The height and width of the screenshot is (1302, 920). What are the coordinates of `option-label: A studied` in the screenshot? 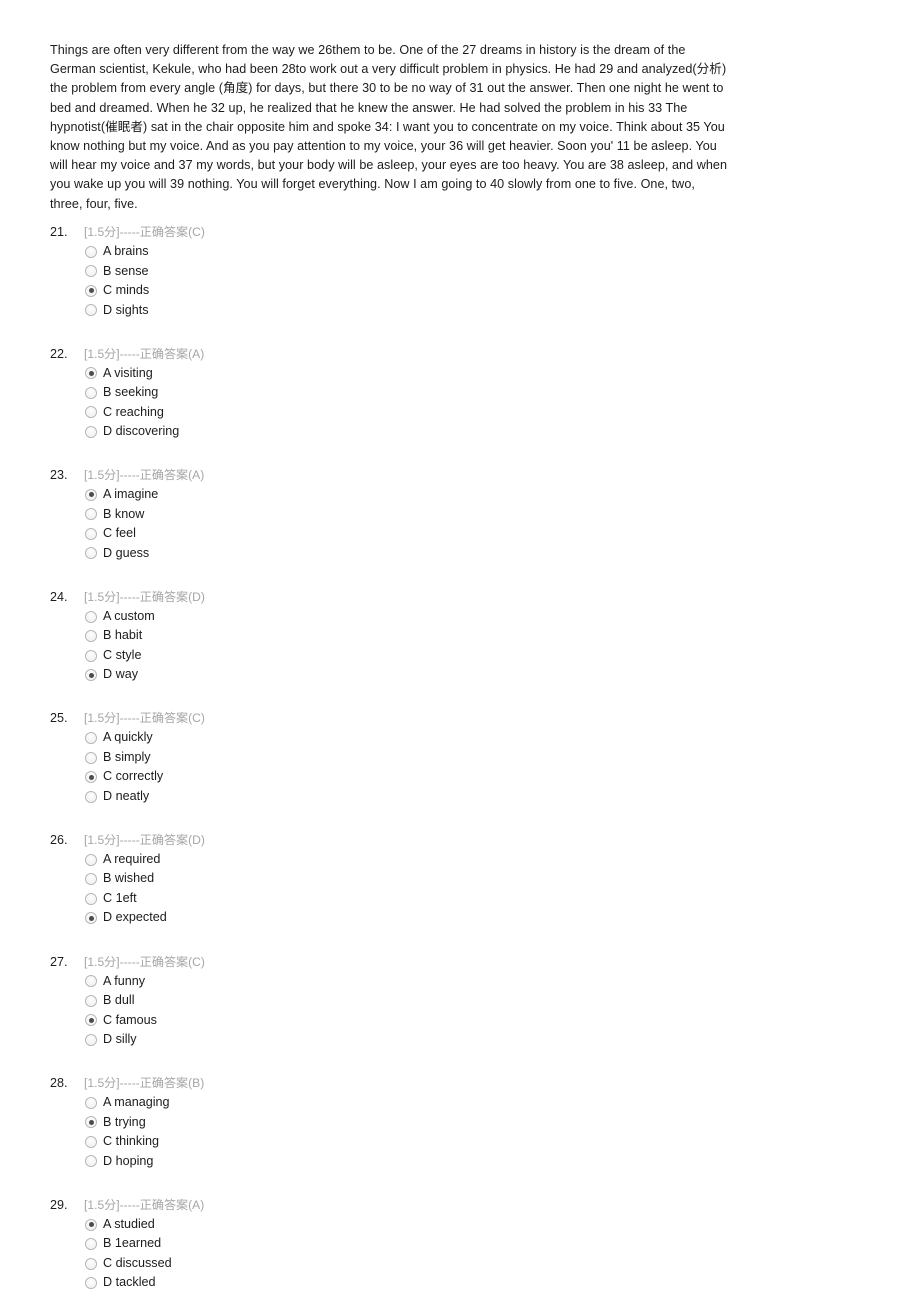 It's located at (129, 1223).